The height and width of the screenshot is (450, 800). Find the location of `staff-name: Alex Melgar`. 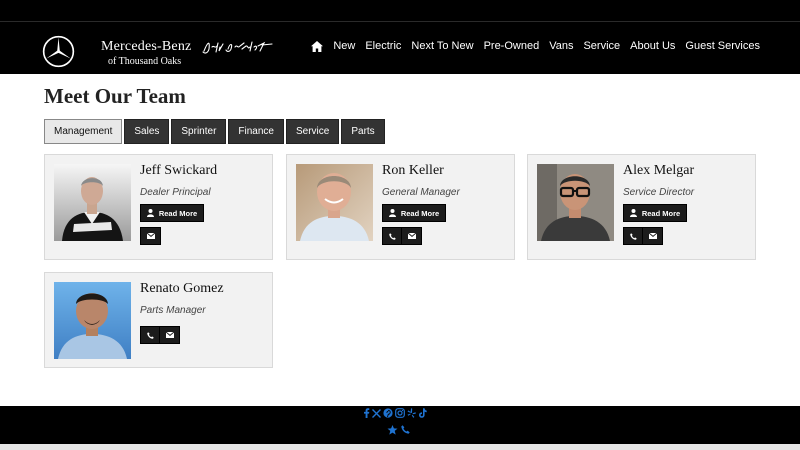

staff-name: Alex Melgar is located at coordinates (659, 170).